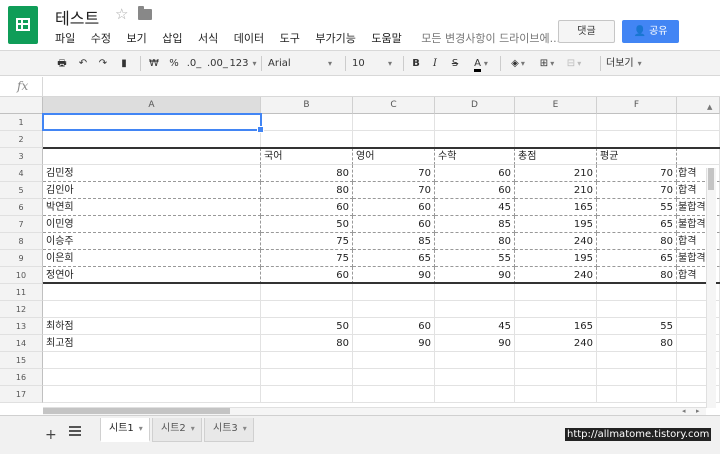  I want to click on add-sheet-icon: +, so click(51, 435).